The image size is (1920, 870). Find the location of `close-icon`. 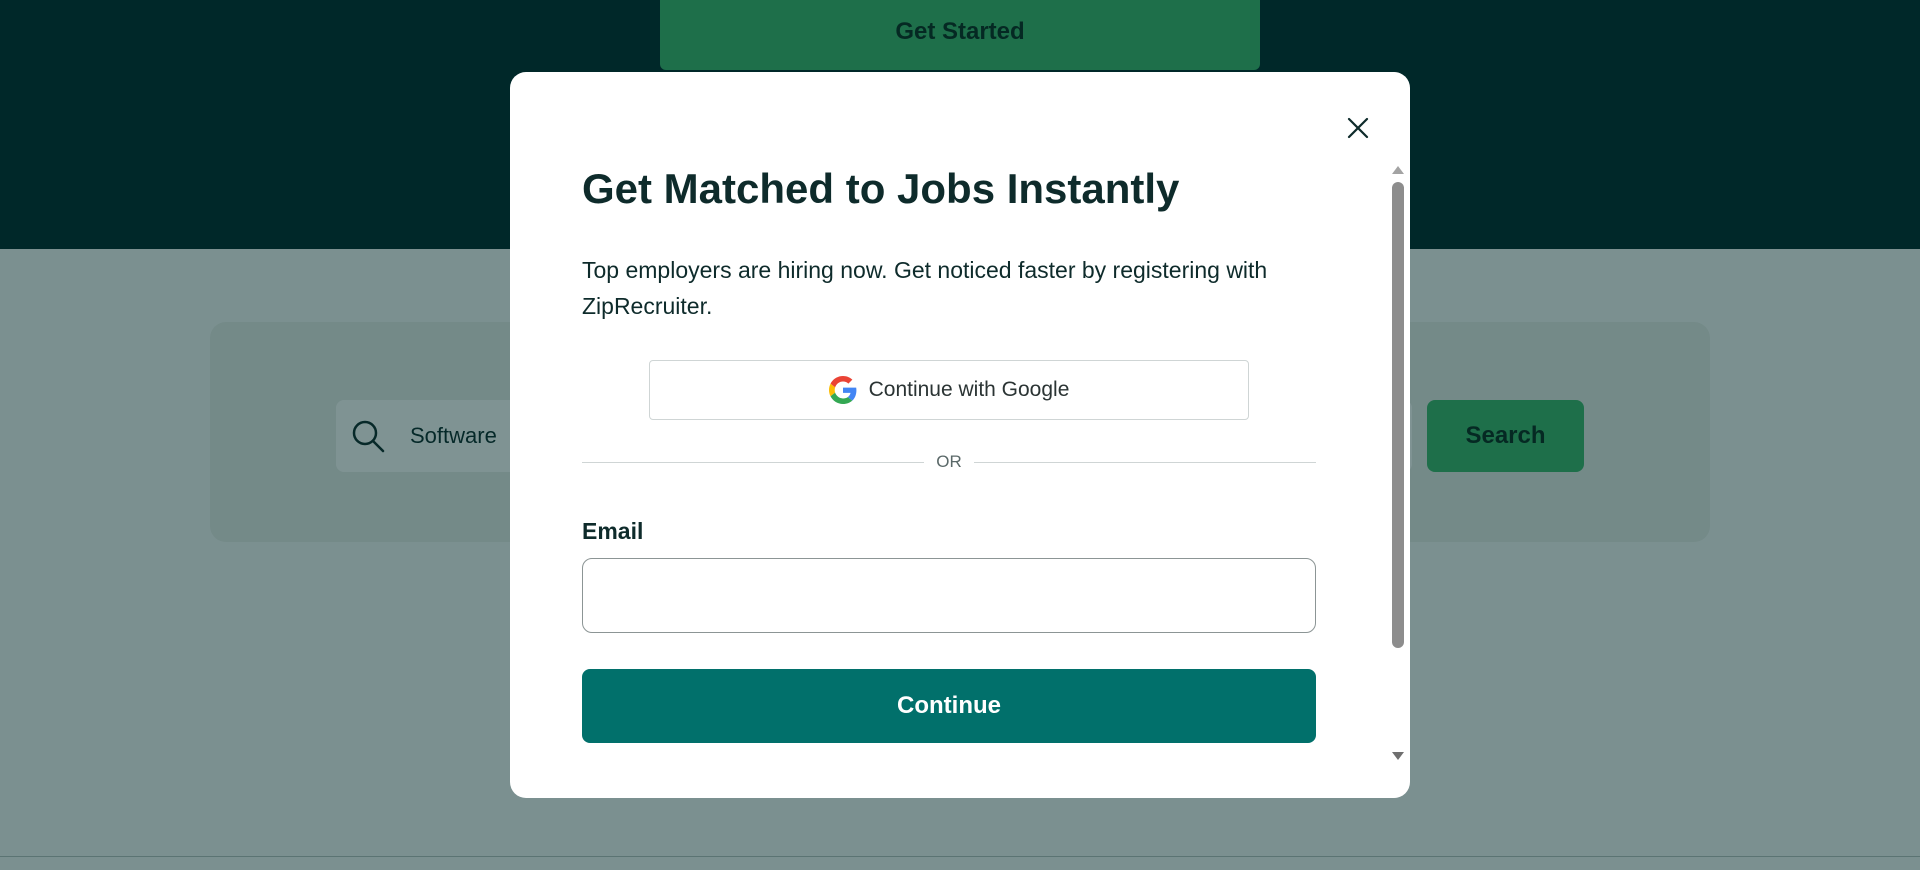

close-icon is located at coordinates (1358, 128).